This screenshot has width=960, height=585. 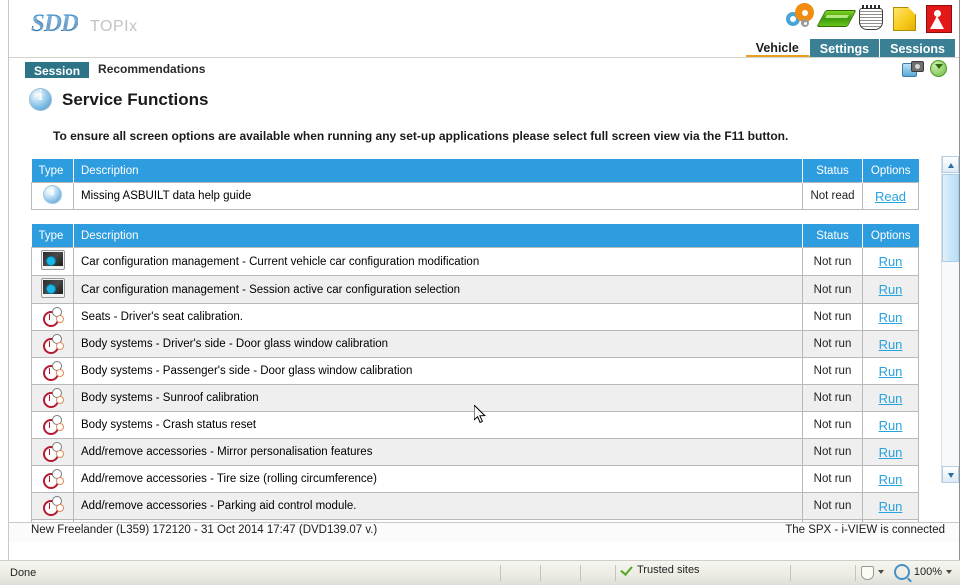 What do you see at coordinates (870, 19) in the screenshot?
I see `grille-icon` at bounding box center [870, 19].